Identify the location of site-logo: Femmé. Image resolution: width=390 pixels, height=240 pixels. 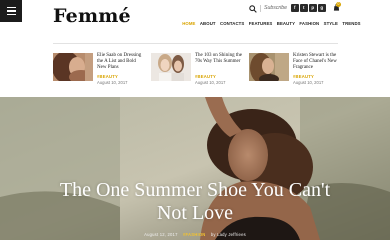
(92, 16).